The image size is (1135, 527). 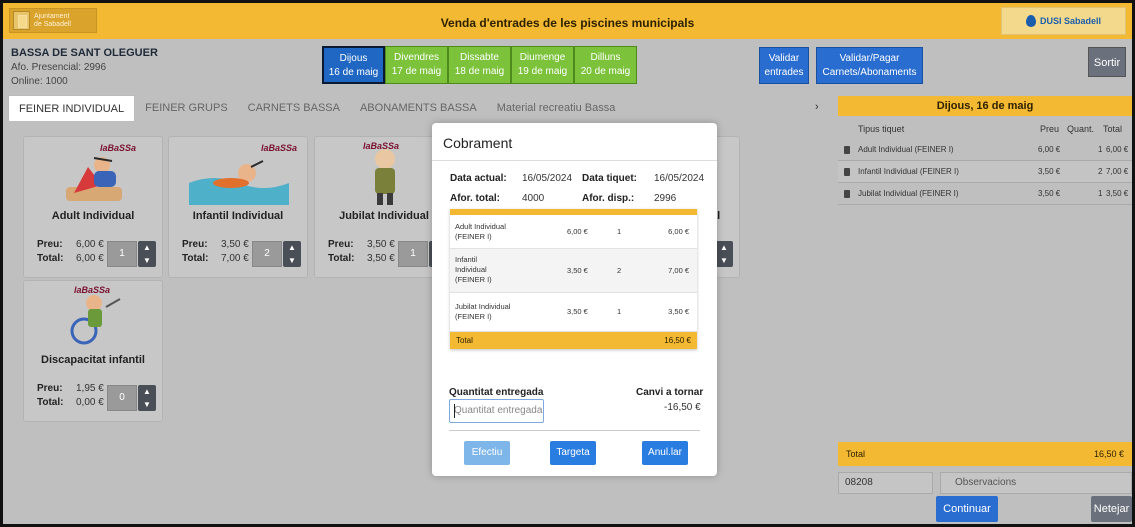 I want to click on efectiu-button: Efectiu, so click(x=487, y=453).